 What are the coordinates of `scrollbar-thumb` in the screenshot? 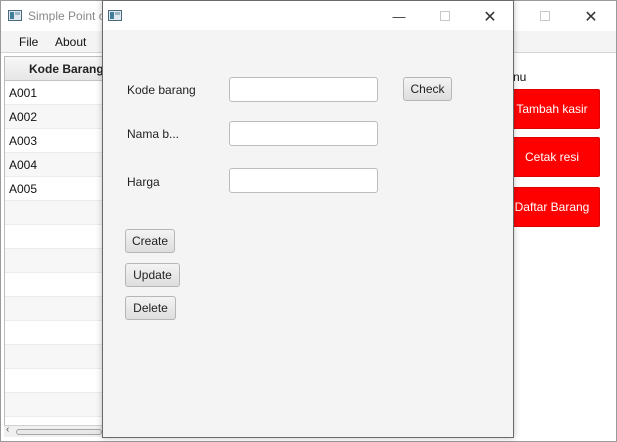 It's located at (59, 432).